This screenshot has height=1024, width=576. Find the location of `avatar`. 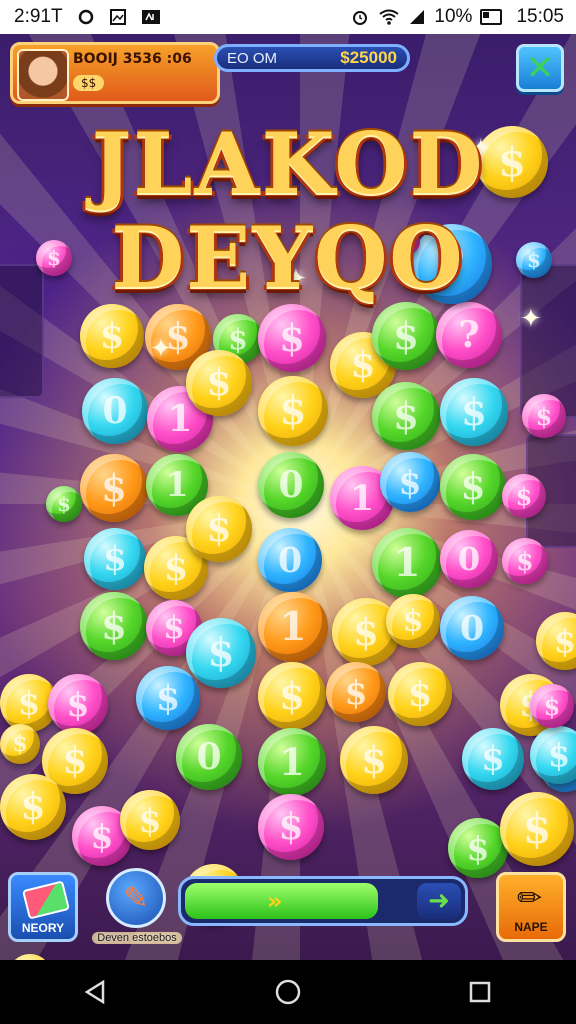

avatar is located at coordinates (43, 75).